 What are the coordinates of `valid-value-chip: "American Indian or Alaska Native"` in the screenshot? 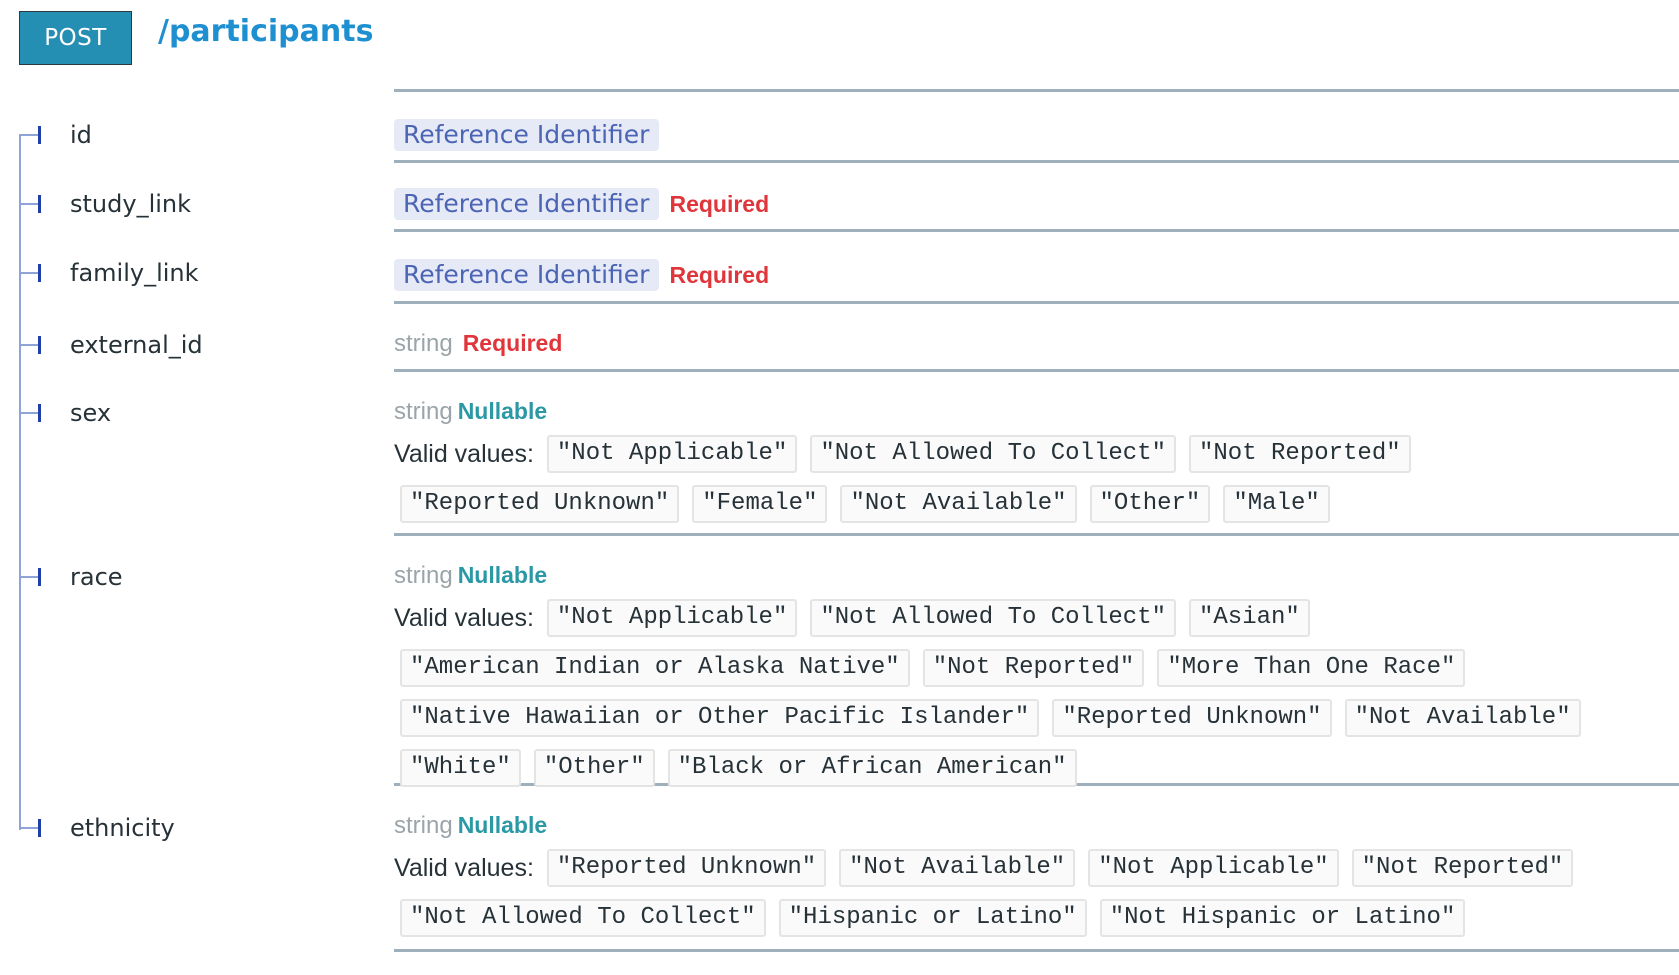 It's located at (655, 668).